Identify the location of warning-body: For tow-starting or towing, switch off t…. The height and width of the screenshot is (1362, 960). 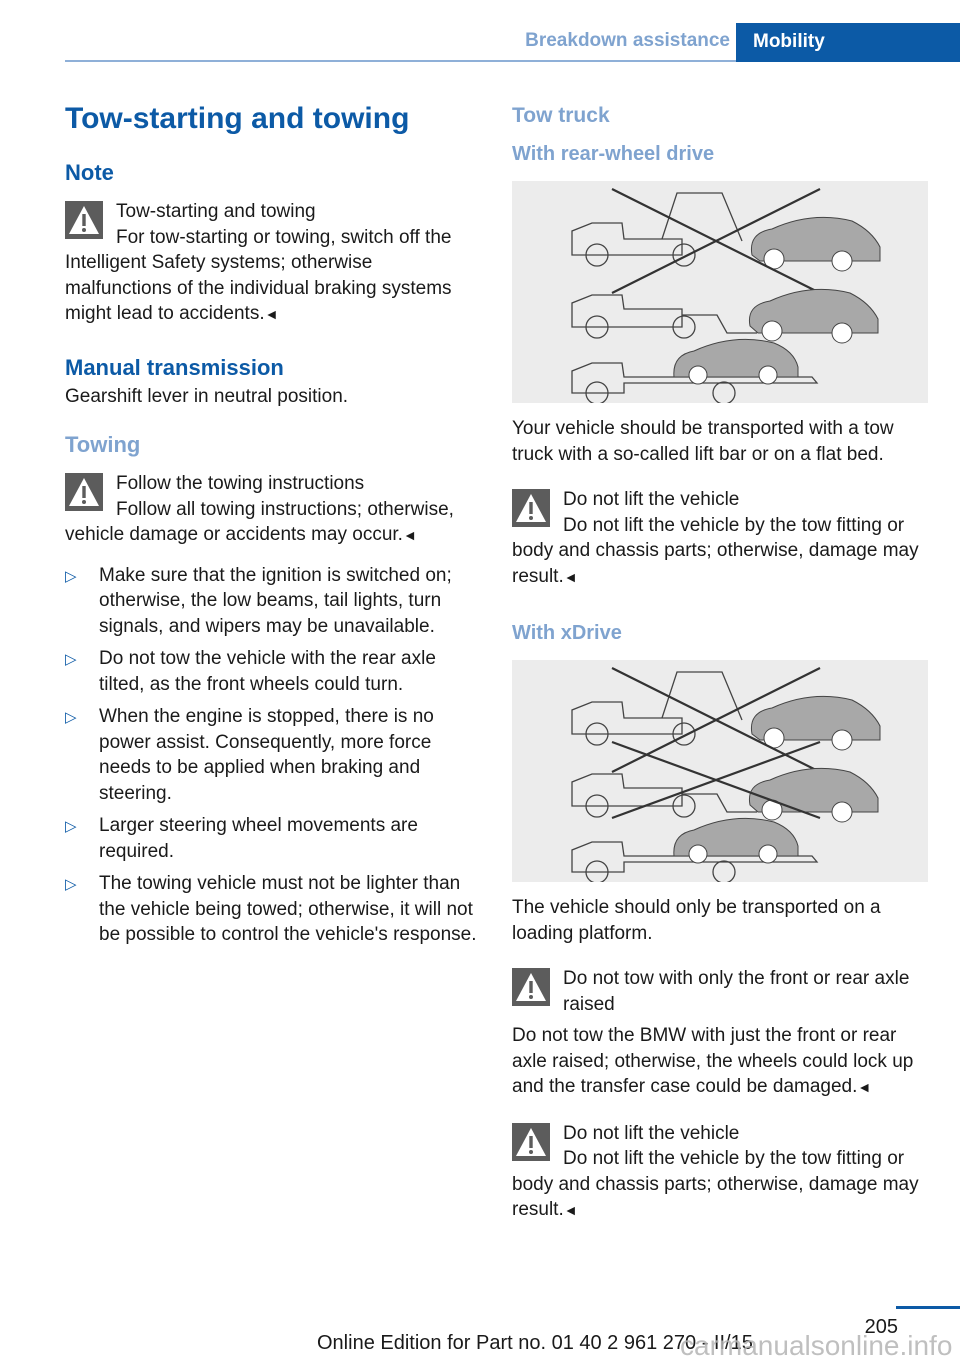
(258, 275).